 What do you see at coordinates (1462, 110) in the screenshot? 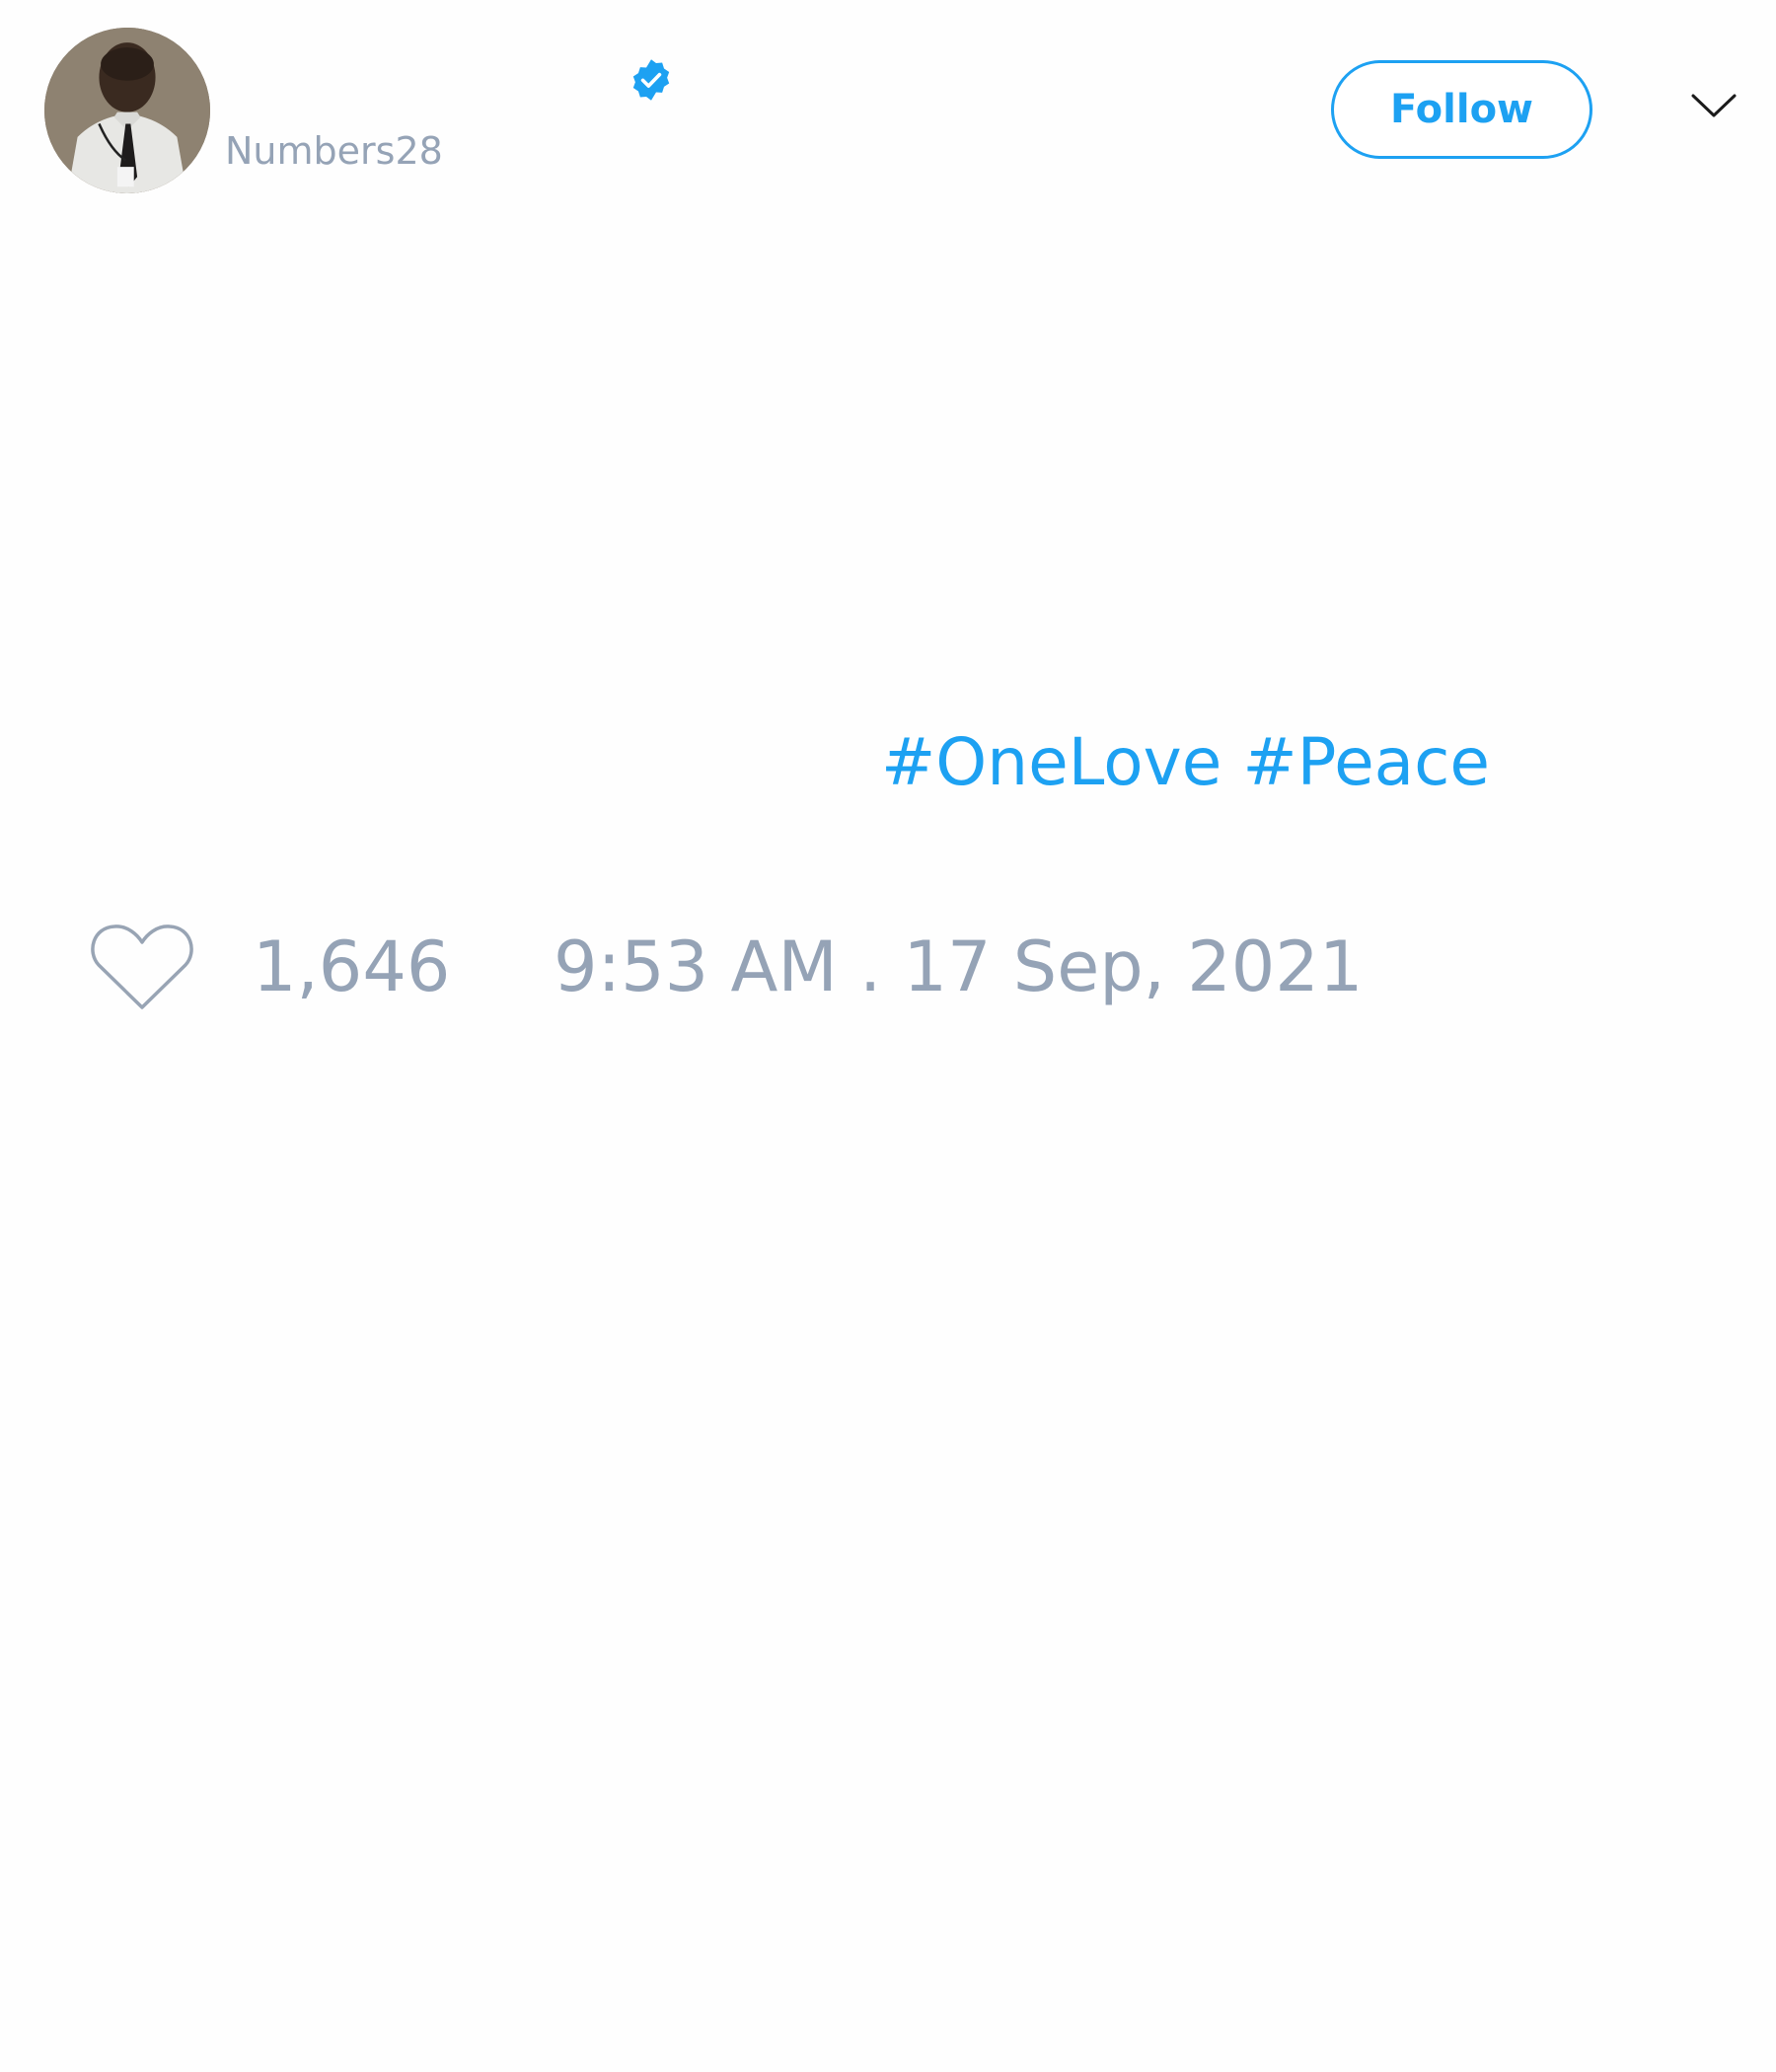
I see `follow-button: Follow` at bounding box center [1462, 110].